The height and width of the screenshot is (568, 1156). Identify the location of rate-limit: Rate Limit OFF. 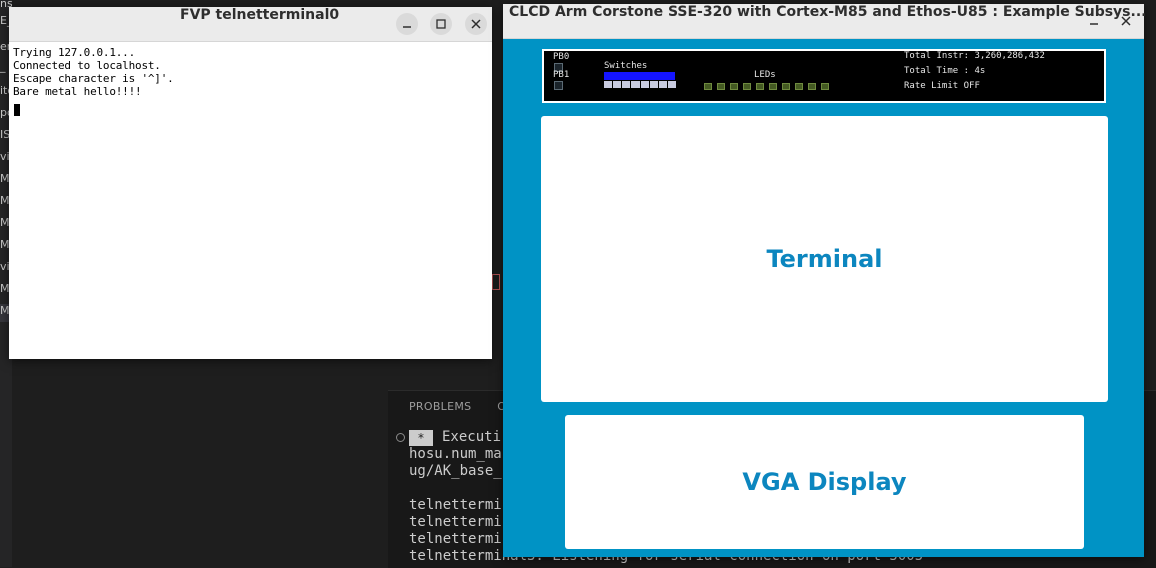
(942, 86).